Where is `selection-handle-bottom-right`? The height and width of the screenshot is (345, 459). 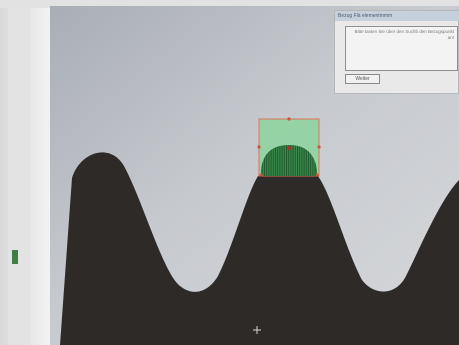
selection-handle-bottom-right is located at coordinates (317, 175).